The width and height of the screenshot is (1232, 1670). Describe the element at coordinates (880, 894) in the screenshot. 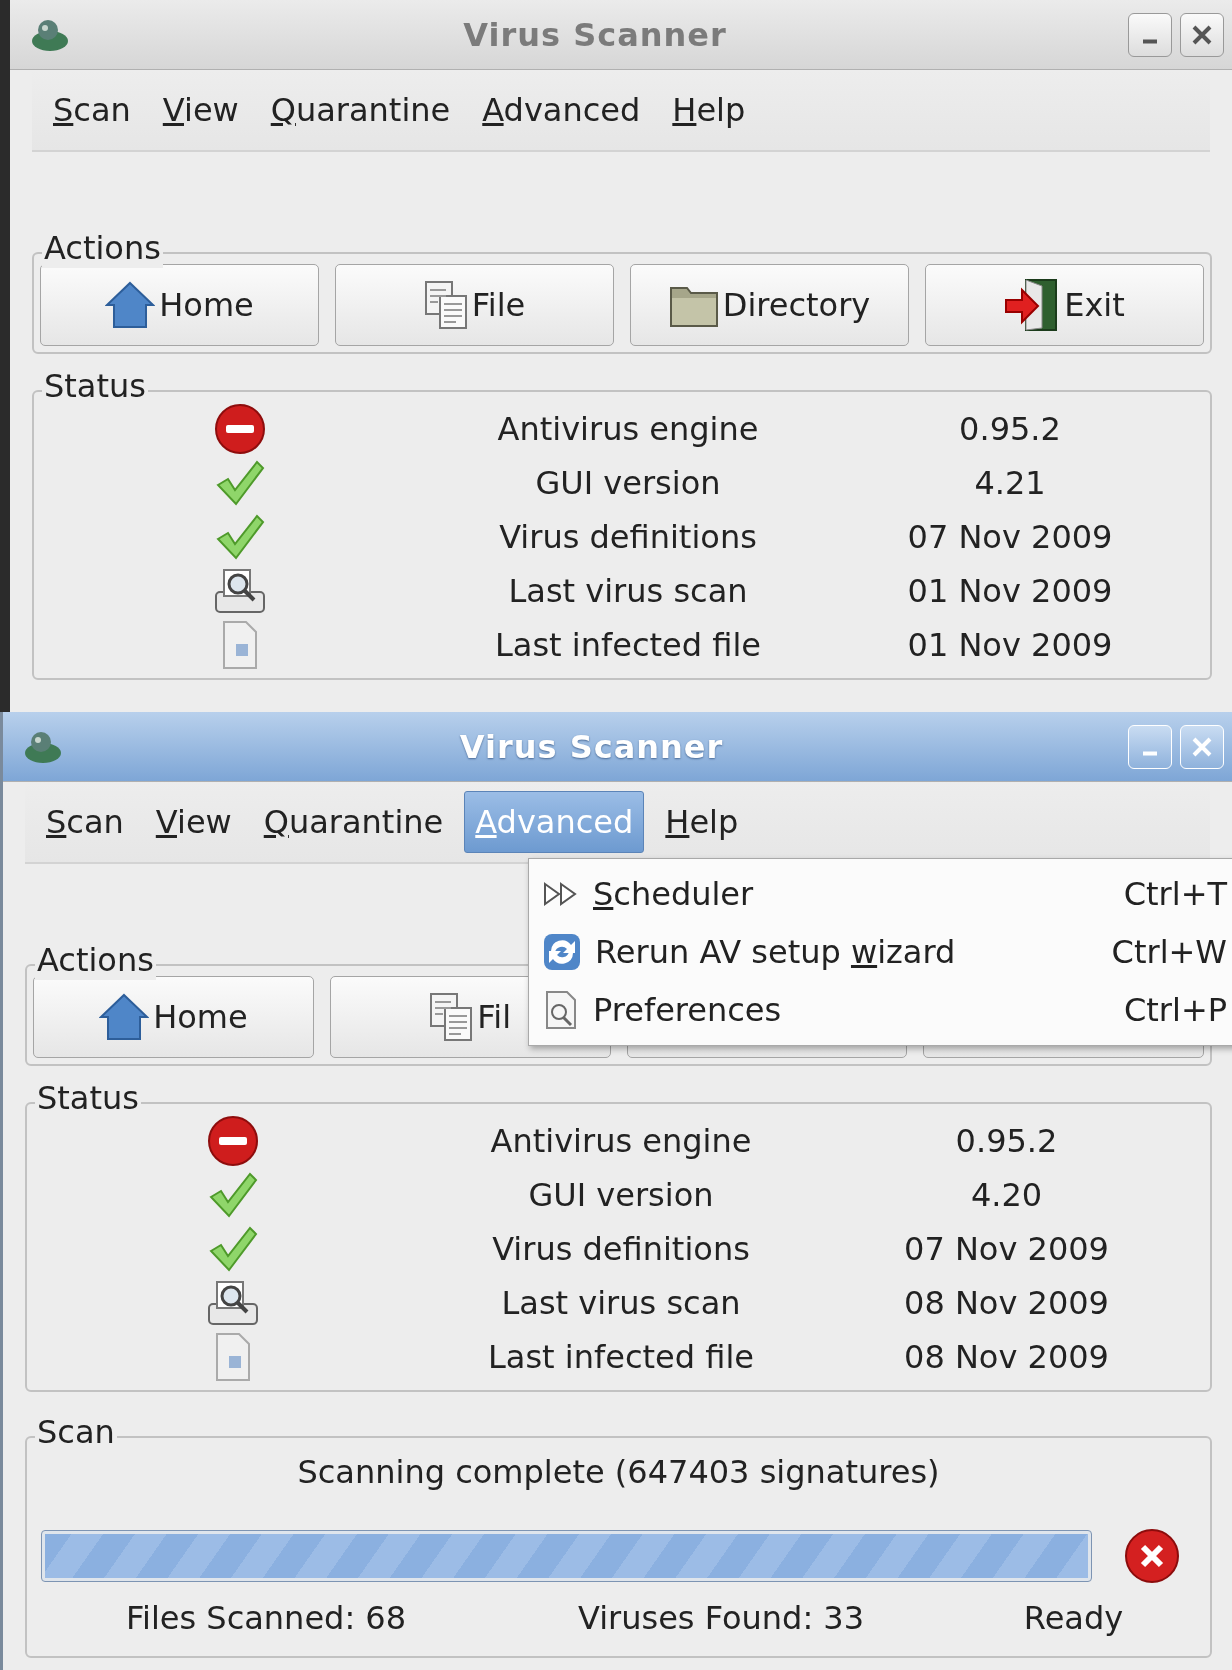

I see `menu-entry: Scheduler Ctrl+T` at that location.